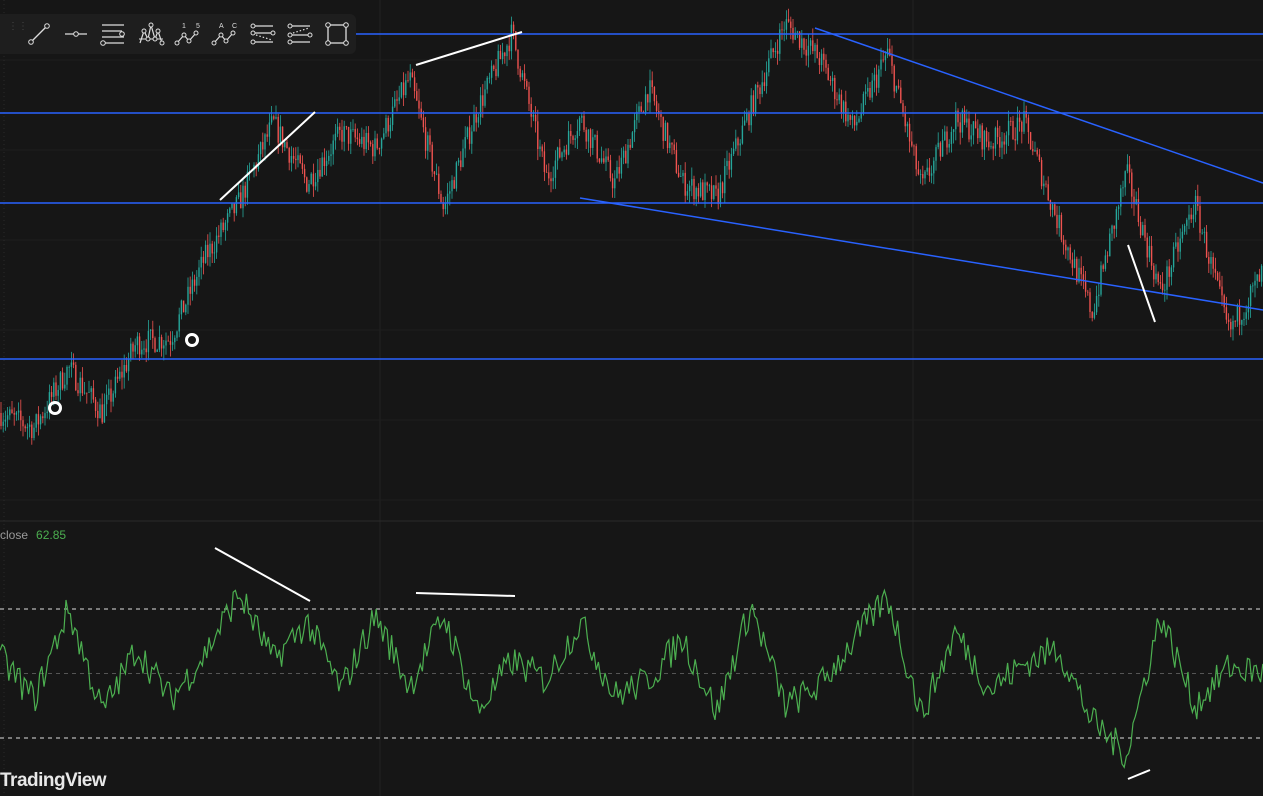  Describe the element at coordinates (465, 594) in the screenshot. I see `divergence-line` at that location.